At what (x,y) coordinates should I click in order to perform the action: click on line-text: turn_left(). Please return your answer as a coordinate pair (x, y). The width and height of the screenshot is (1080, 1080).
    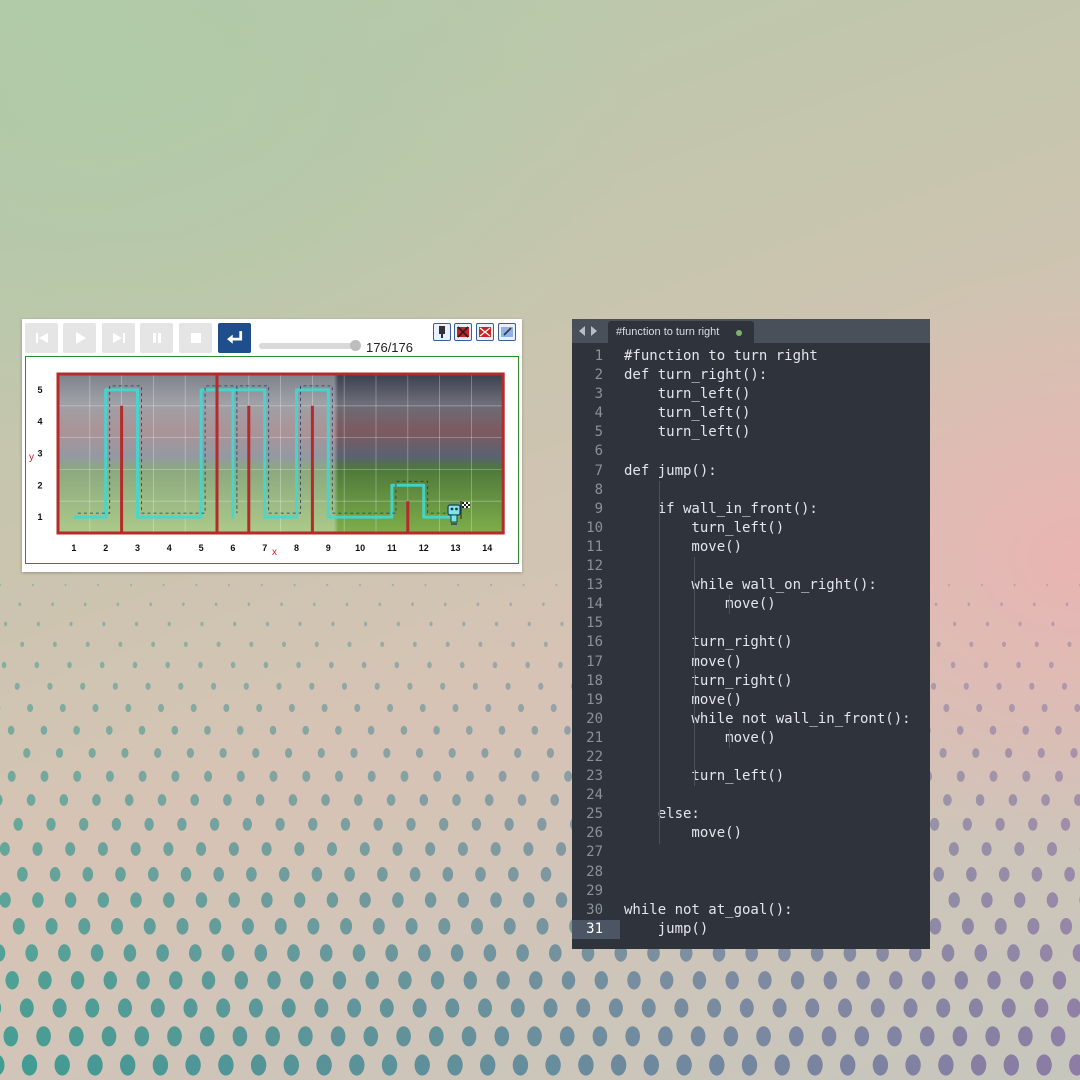
    Looking at the image, I should click on (687, 432).